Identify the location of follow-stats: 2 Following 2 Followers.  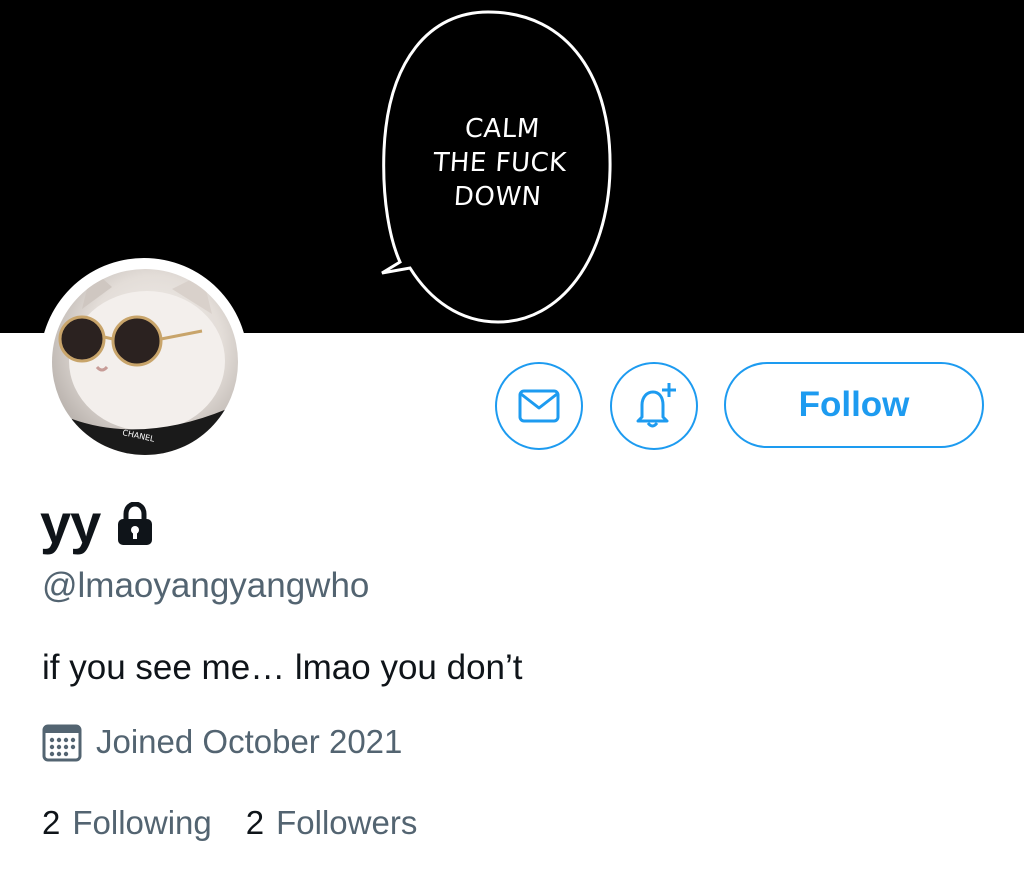
(246, 823).